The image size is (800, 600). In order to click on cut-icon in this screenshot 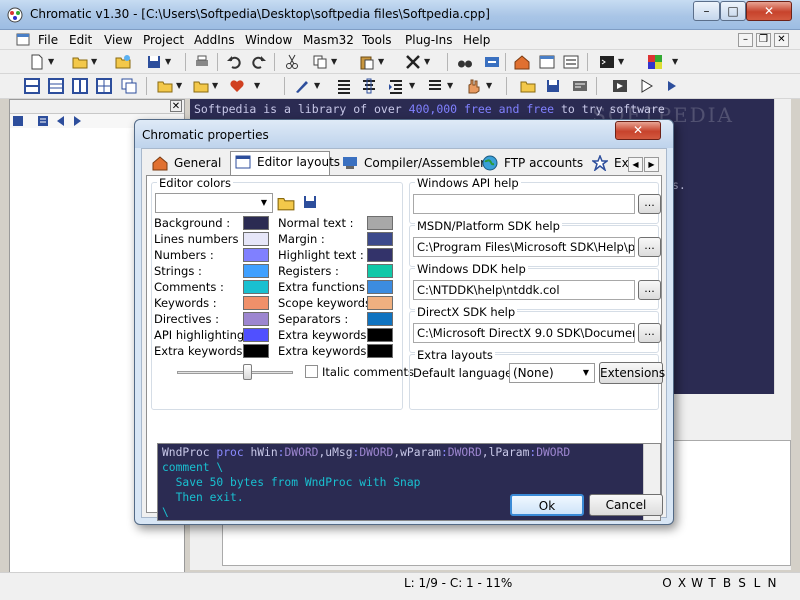, I will do `click(292, 62)`.